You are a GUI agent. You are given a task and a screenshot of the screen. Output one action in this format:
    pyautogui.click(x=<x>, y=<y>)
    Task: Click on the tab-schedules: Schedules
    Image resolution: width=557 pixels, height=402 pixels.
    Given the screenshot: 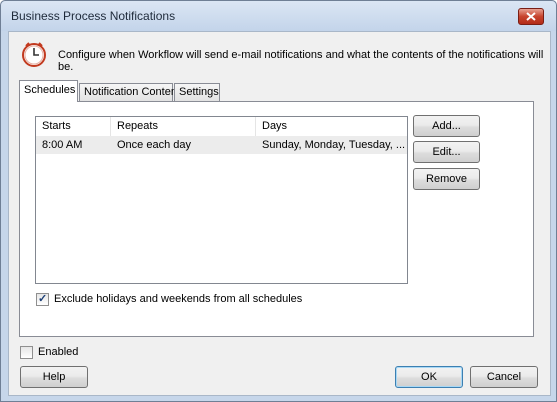 What is the action you would take?
    pyautogui.click(x=48, y=91)
    